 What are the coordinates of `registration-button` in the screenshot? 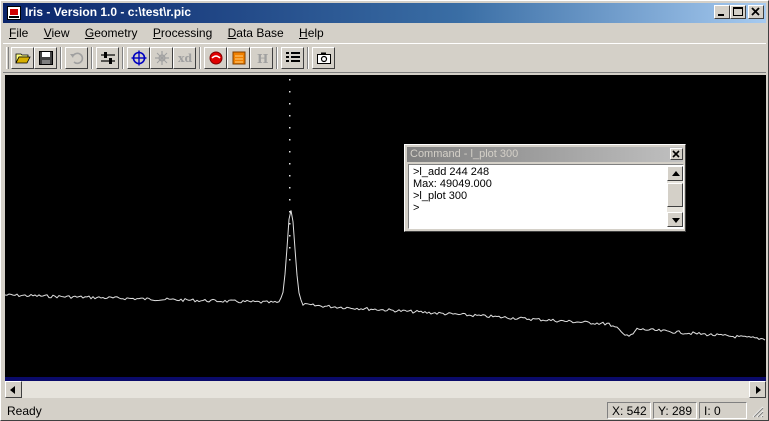 It's located at (161, 58).